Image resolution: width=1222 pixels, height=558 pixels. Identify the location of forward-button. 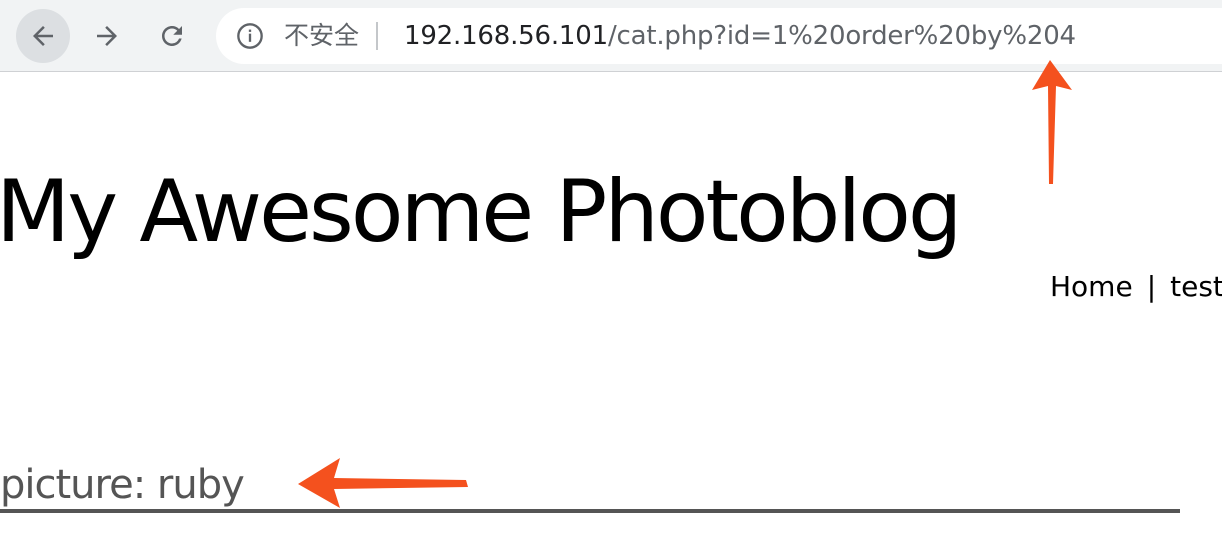
(107, 36).